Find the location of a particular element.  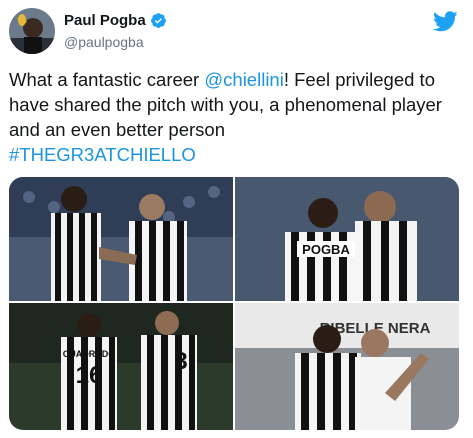

photo-3-shirt-number-1: 16 is located at coordinates (89, 375).